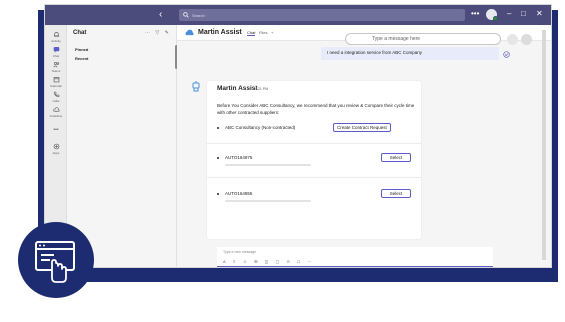 Image resolution: width=565 pixels, height=322 pixels. Describe the element at coordinates (512, 39) in the screenshot. I see `attach-icon` at that location.